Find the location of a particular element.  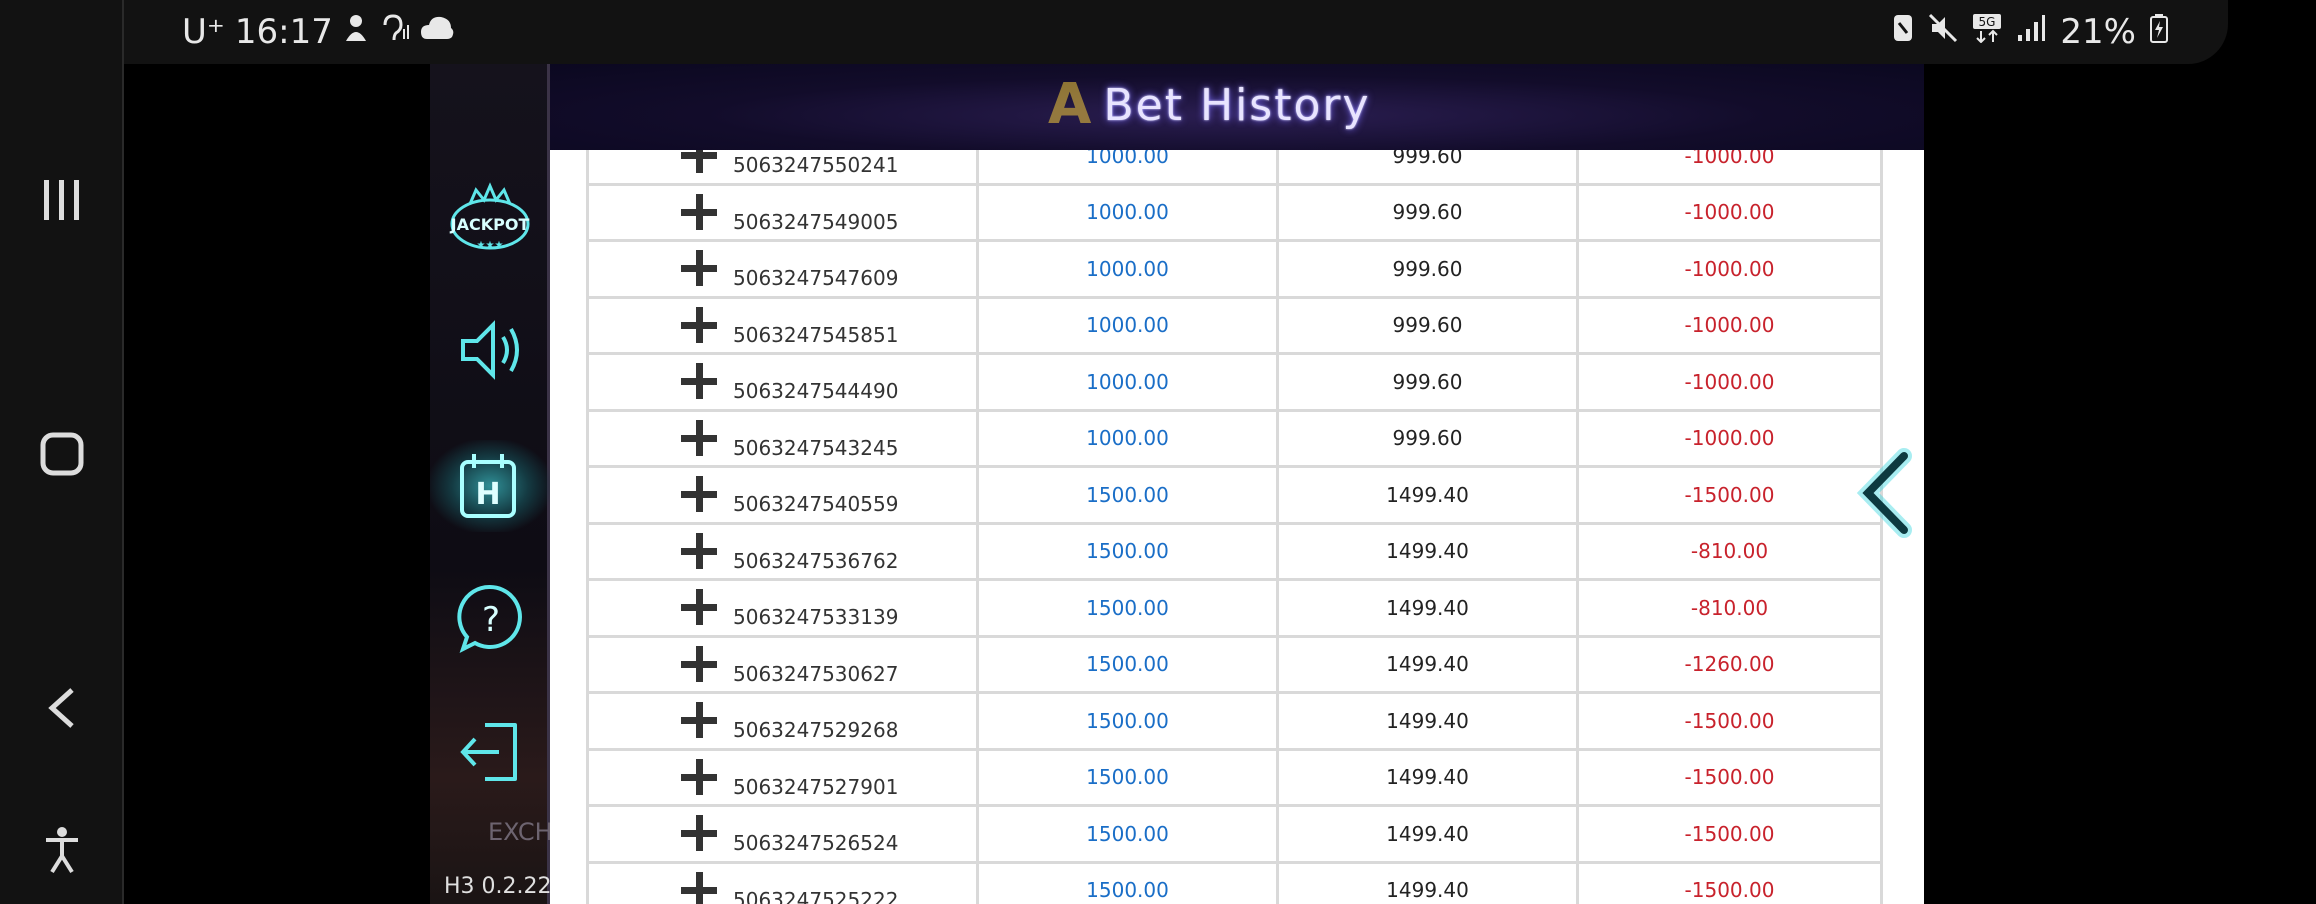

table-row: 5063247545851 1000.00 999.60 -1000.00 is located at coordinates (1234, 325).